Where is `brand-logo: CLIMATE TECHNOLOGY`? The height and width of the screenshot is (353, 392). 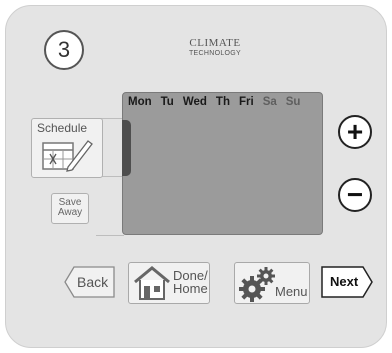 brand-logo: CLIMATE TECHNOLOGY is located at coordinates (215, 47).